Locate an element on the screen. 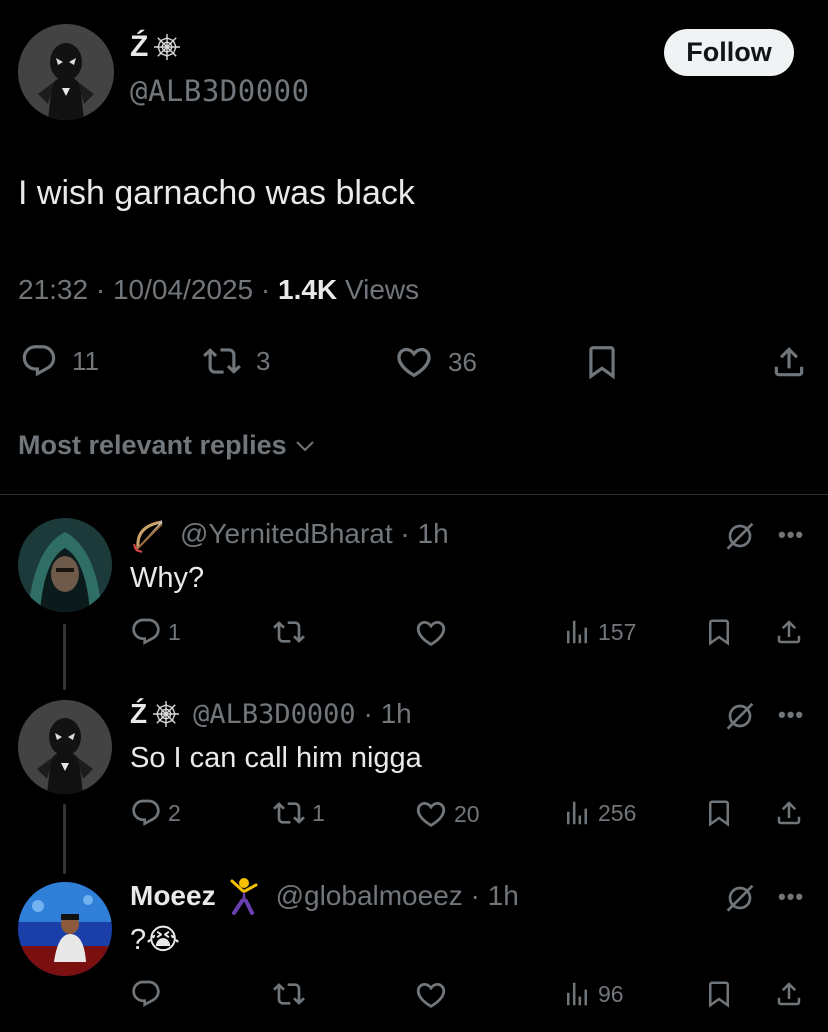 The width and height of the screenshot is (828, 1032). author-avatar is located at coordinates (66, 72).